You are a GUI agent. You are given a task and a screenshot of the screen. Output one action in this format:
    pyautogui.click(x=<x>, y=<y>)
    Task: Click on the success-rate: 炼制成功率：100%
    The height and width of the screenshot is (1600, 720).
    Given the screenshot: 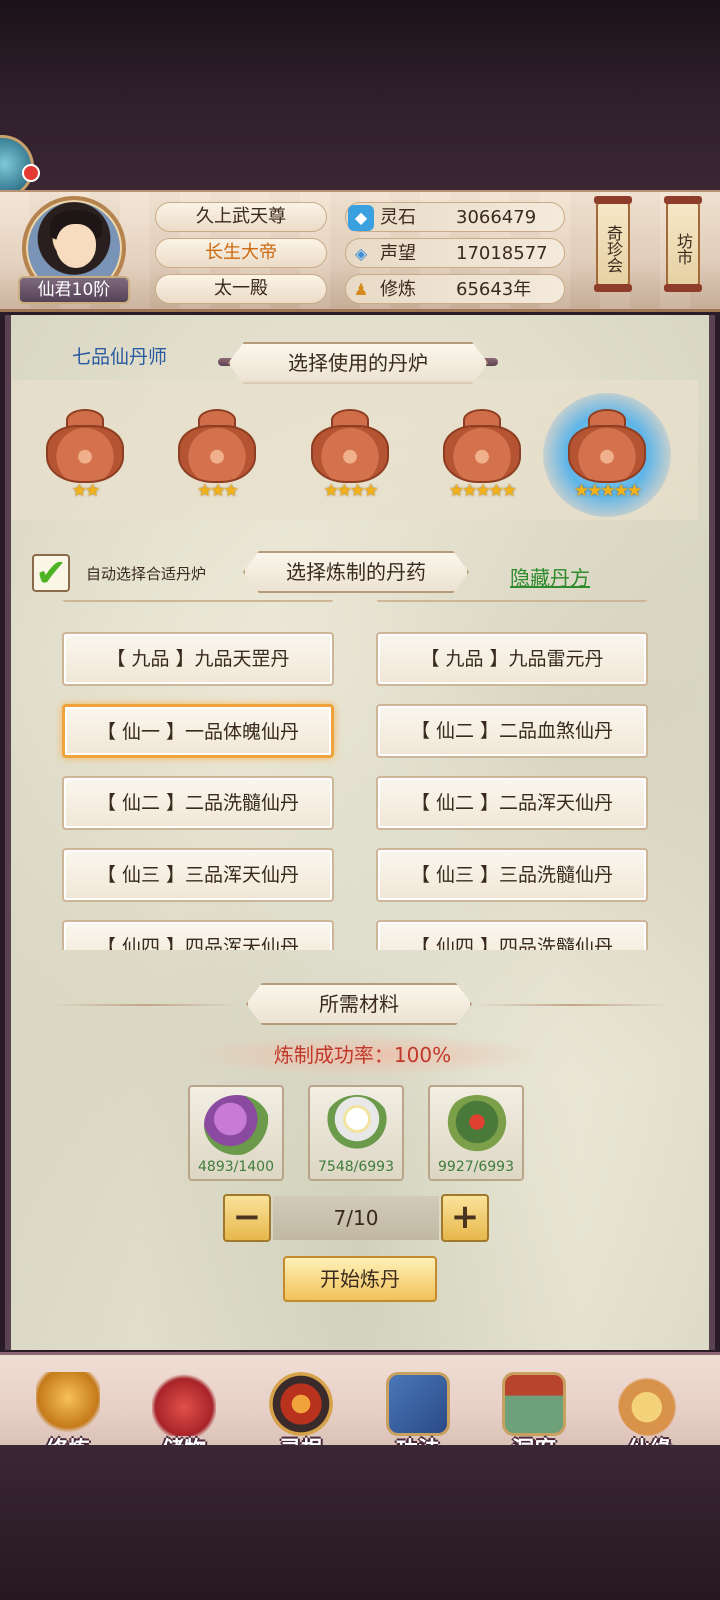 What is the action you would take?
    pyautogui.click(x=362, y=1055)
    